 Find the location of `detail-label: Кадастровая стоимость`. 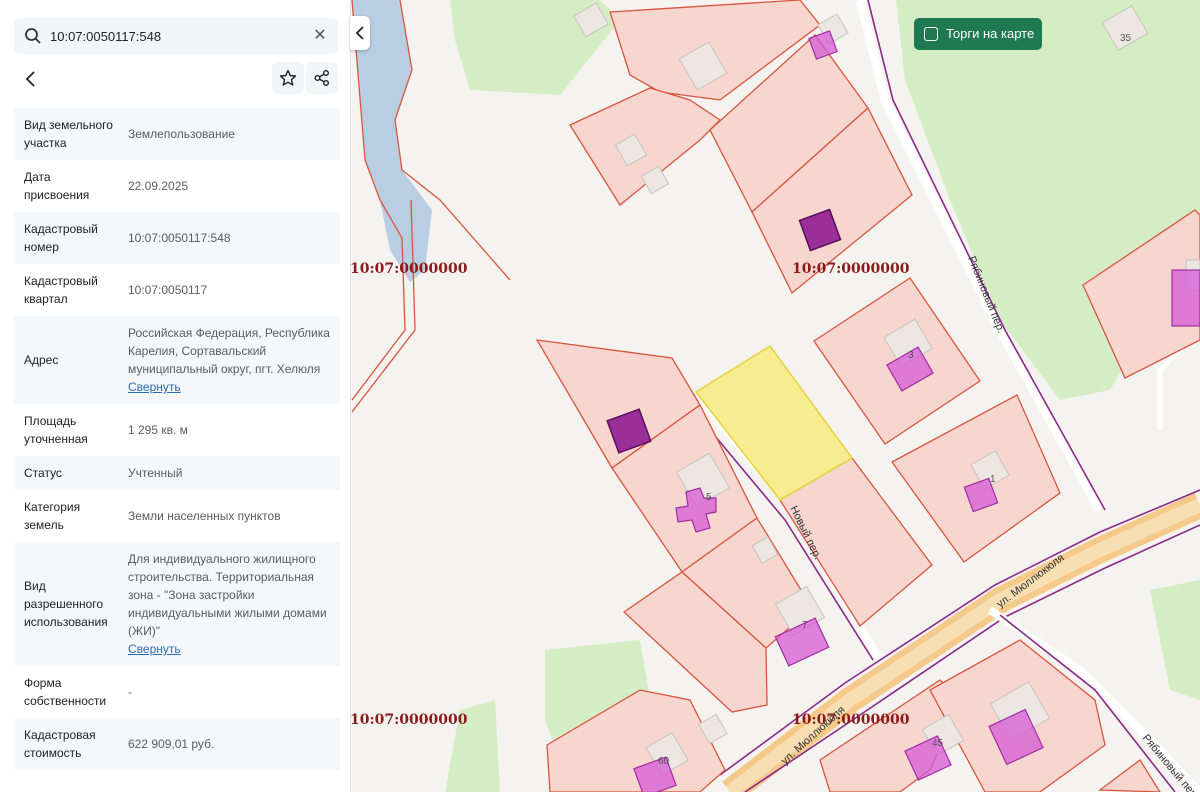

detail-label: Кадастровая стоимость is located at coordinates (60, 744).